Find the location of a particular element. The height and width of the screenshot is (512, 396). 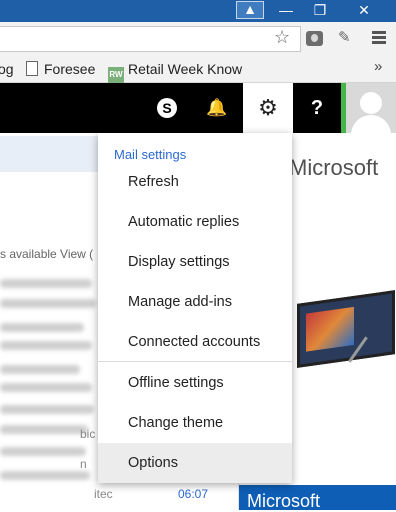

address-bar: ☆ ✎ is located at coordinates (198, 39).